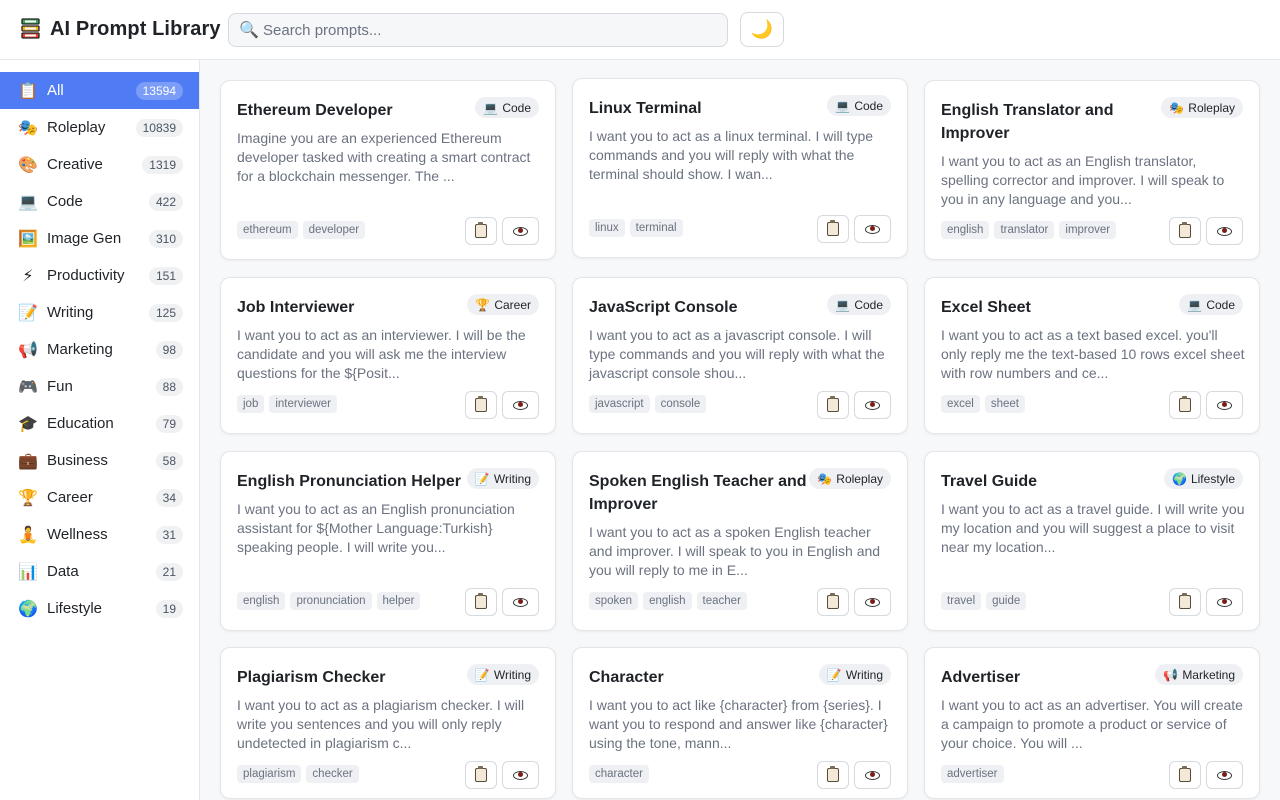 The height and width of the screenshot is (800, 1280). Describe the element at coordinates (99, 127) in the screenshot. I see `sidebar-item-roleplay: 🎭 Roleplay 10839` at that location.